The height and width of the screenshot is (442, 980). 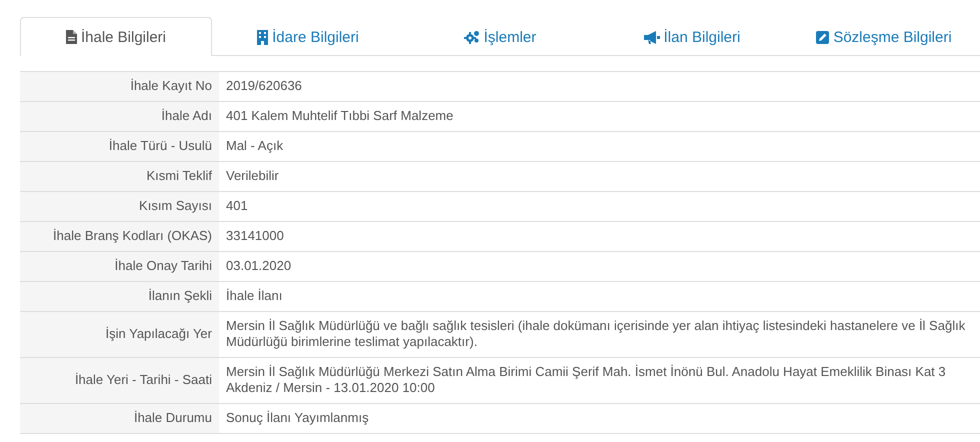 What do you see at coordinates (308, 36) in the screenshot?
I see `tab: İdare Bilgileri` at bounding box center [308, 36].